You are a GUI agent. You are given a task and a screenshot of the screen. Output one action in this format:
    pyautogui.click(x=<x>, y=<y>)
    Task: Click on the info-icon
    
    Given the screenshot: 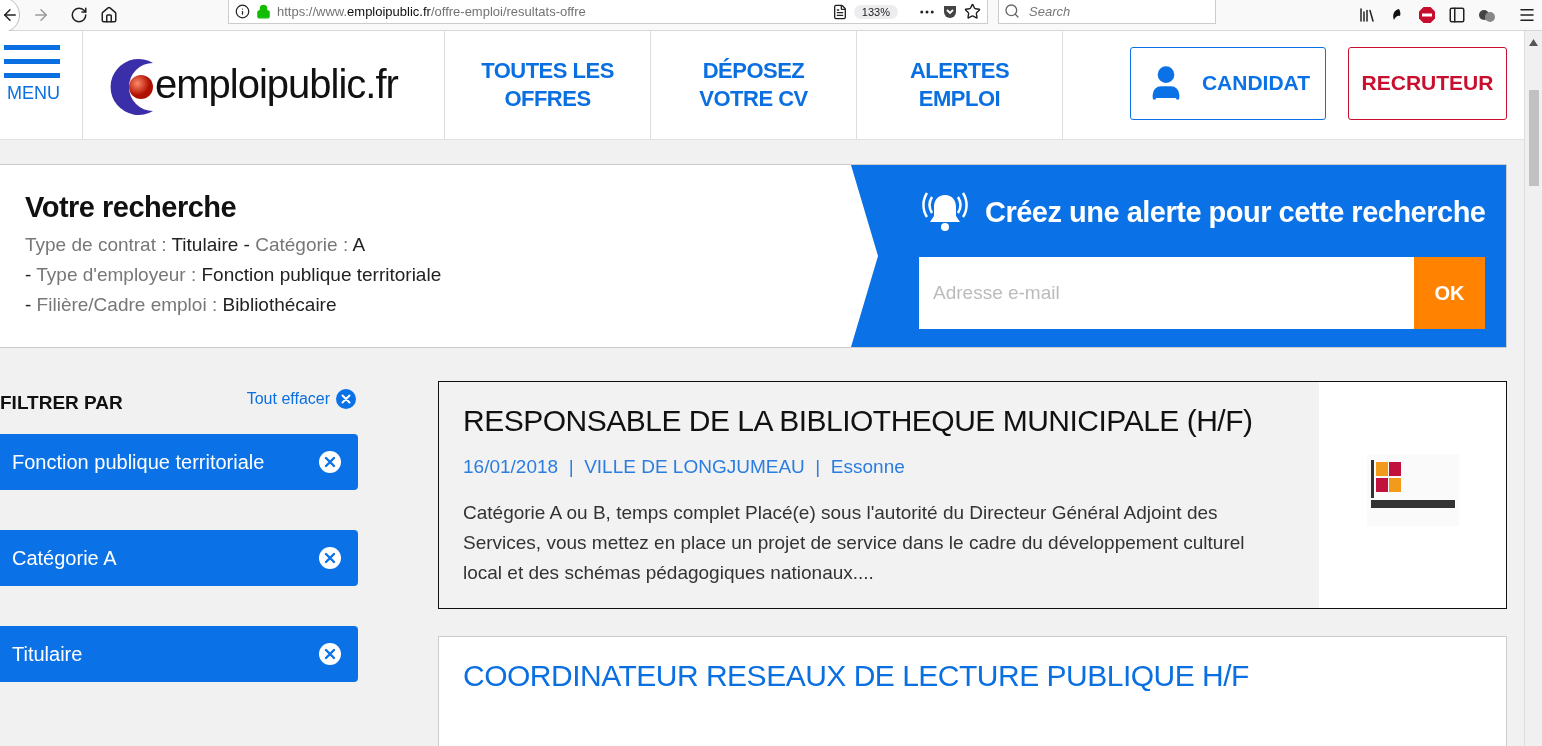 What is the action you would take?
    pyautogui.click(x=242, y=11)
    